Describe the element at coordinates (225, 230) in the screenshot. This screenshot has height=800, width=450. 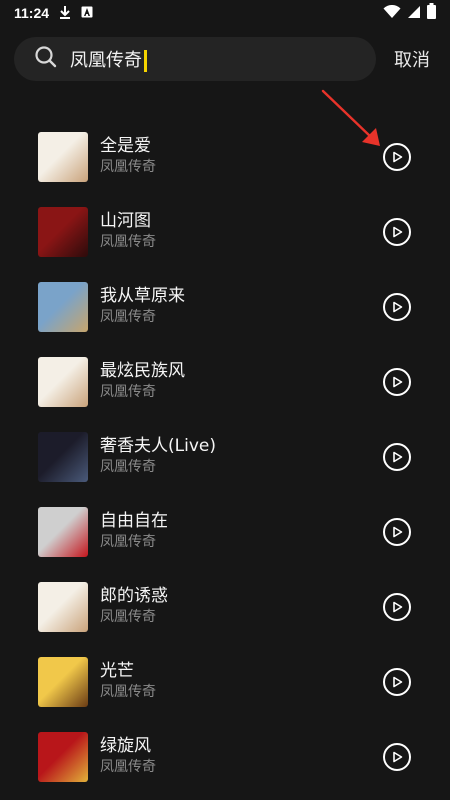
I see `song-row: 山河图 凤凰传奇` at that location.